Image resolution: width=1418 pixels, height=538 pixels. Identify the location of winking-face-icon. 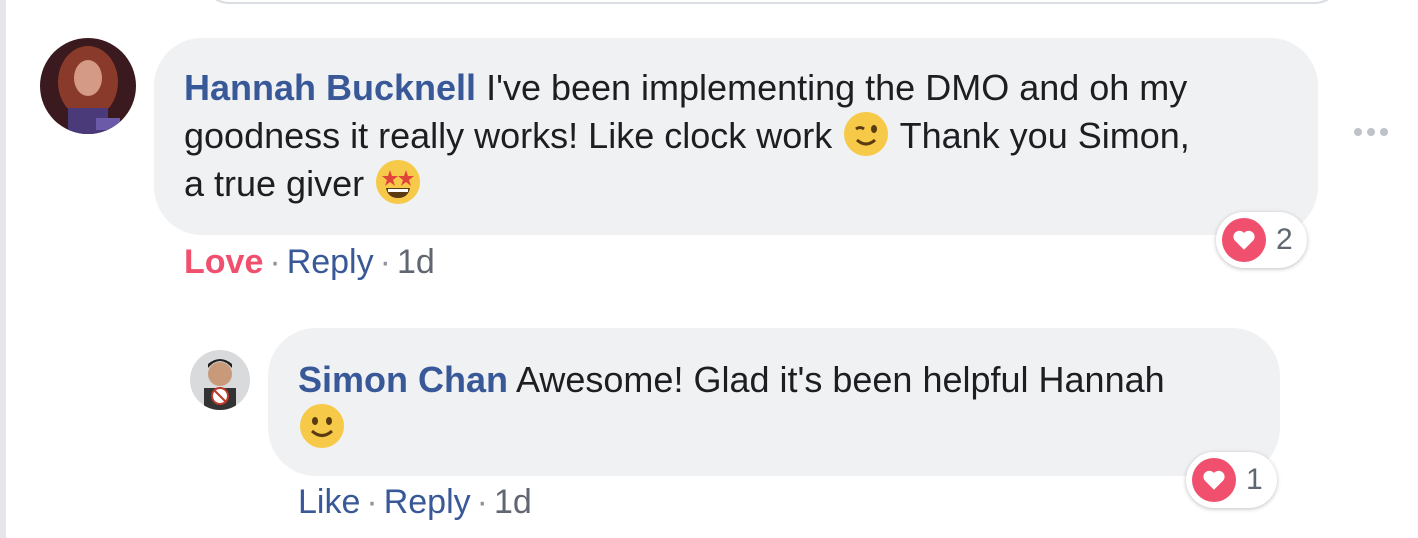
(866, 134).